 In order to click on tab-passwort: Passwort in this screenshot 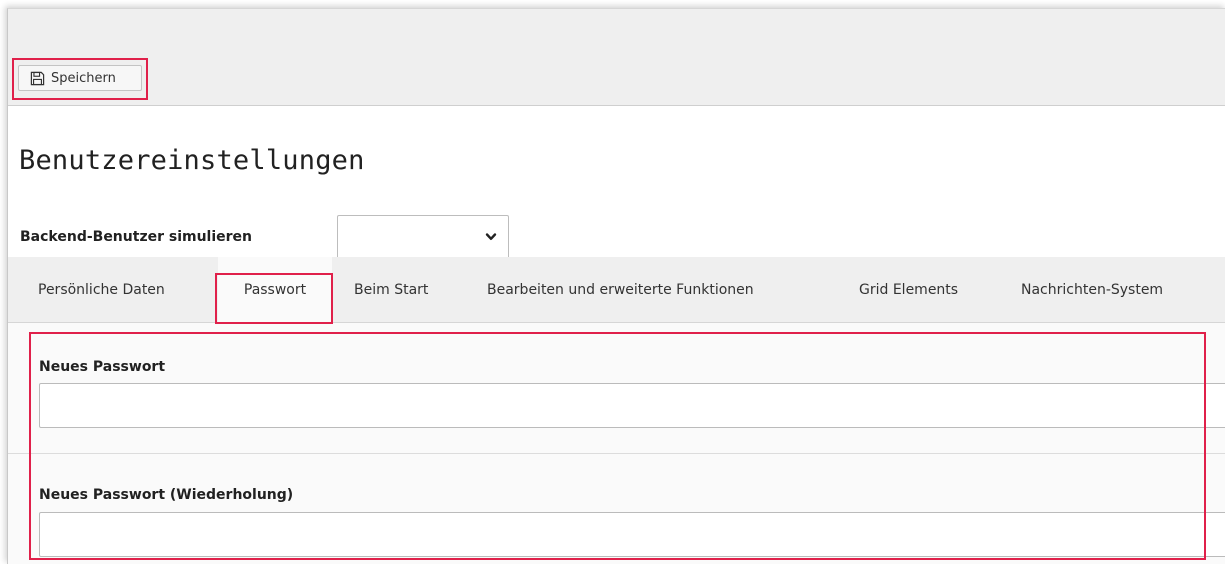, I will do `click(275, 289)`.